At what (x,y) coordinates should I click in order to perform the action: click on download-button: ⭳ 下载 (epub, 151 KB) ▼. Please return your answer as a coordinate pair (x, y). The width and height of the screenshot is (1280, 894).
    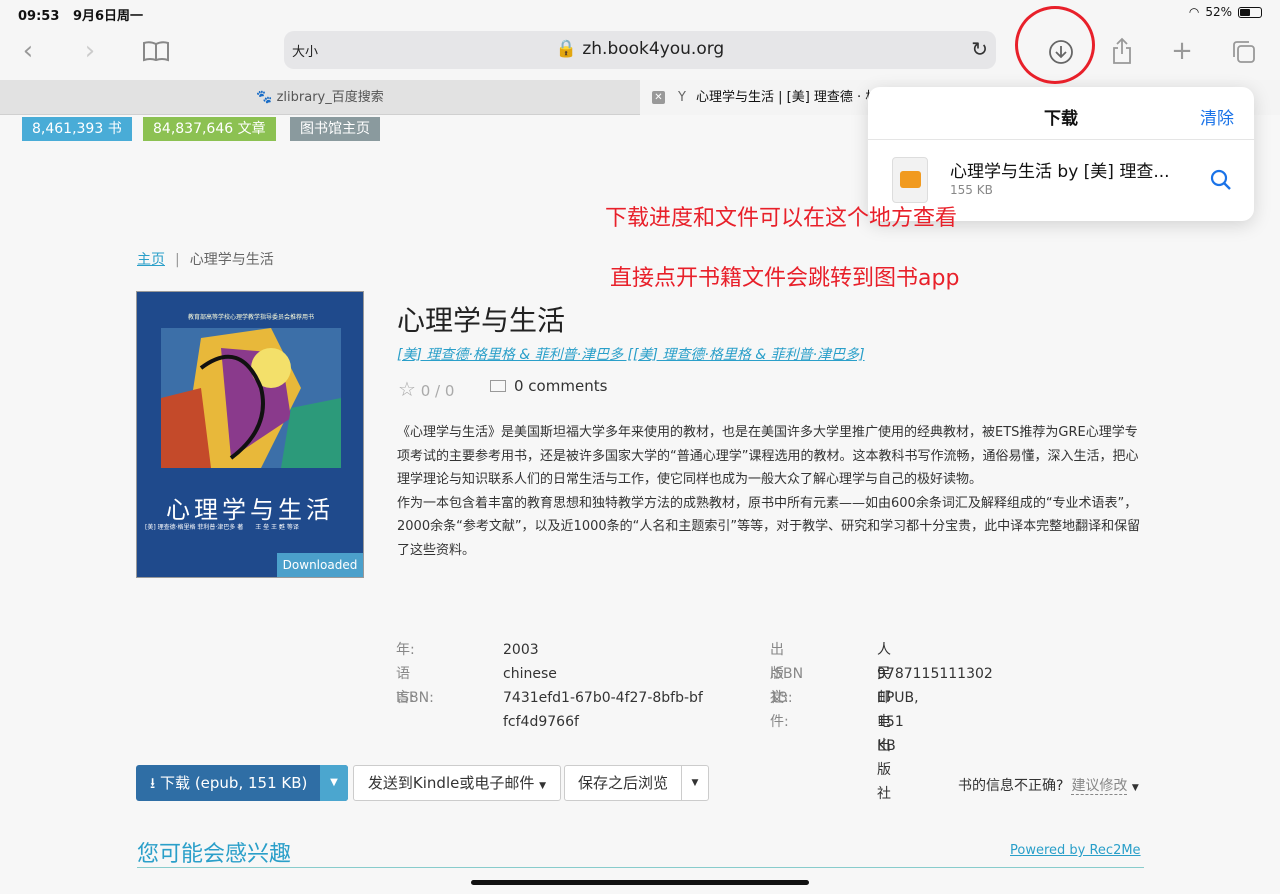
    Looking at the image, I should click on (242, 783).